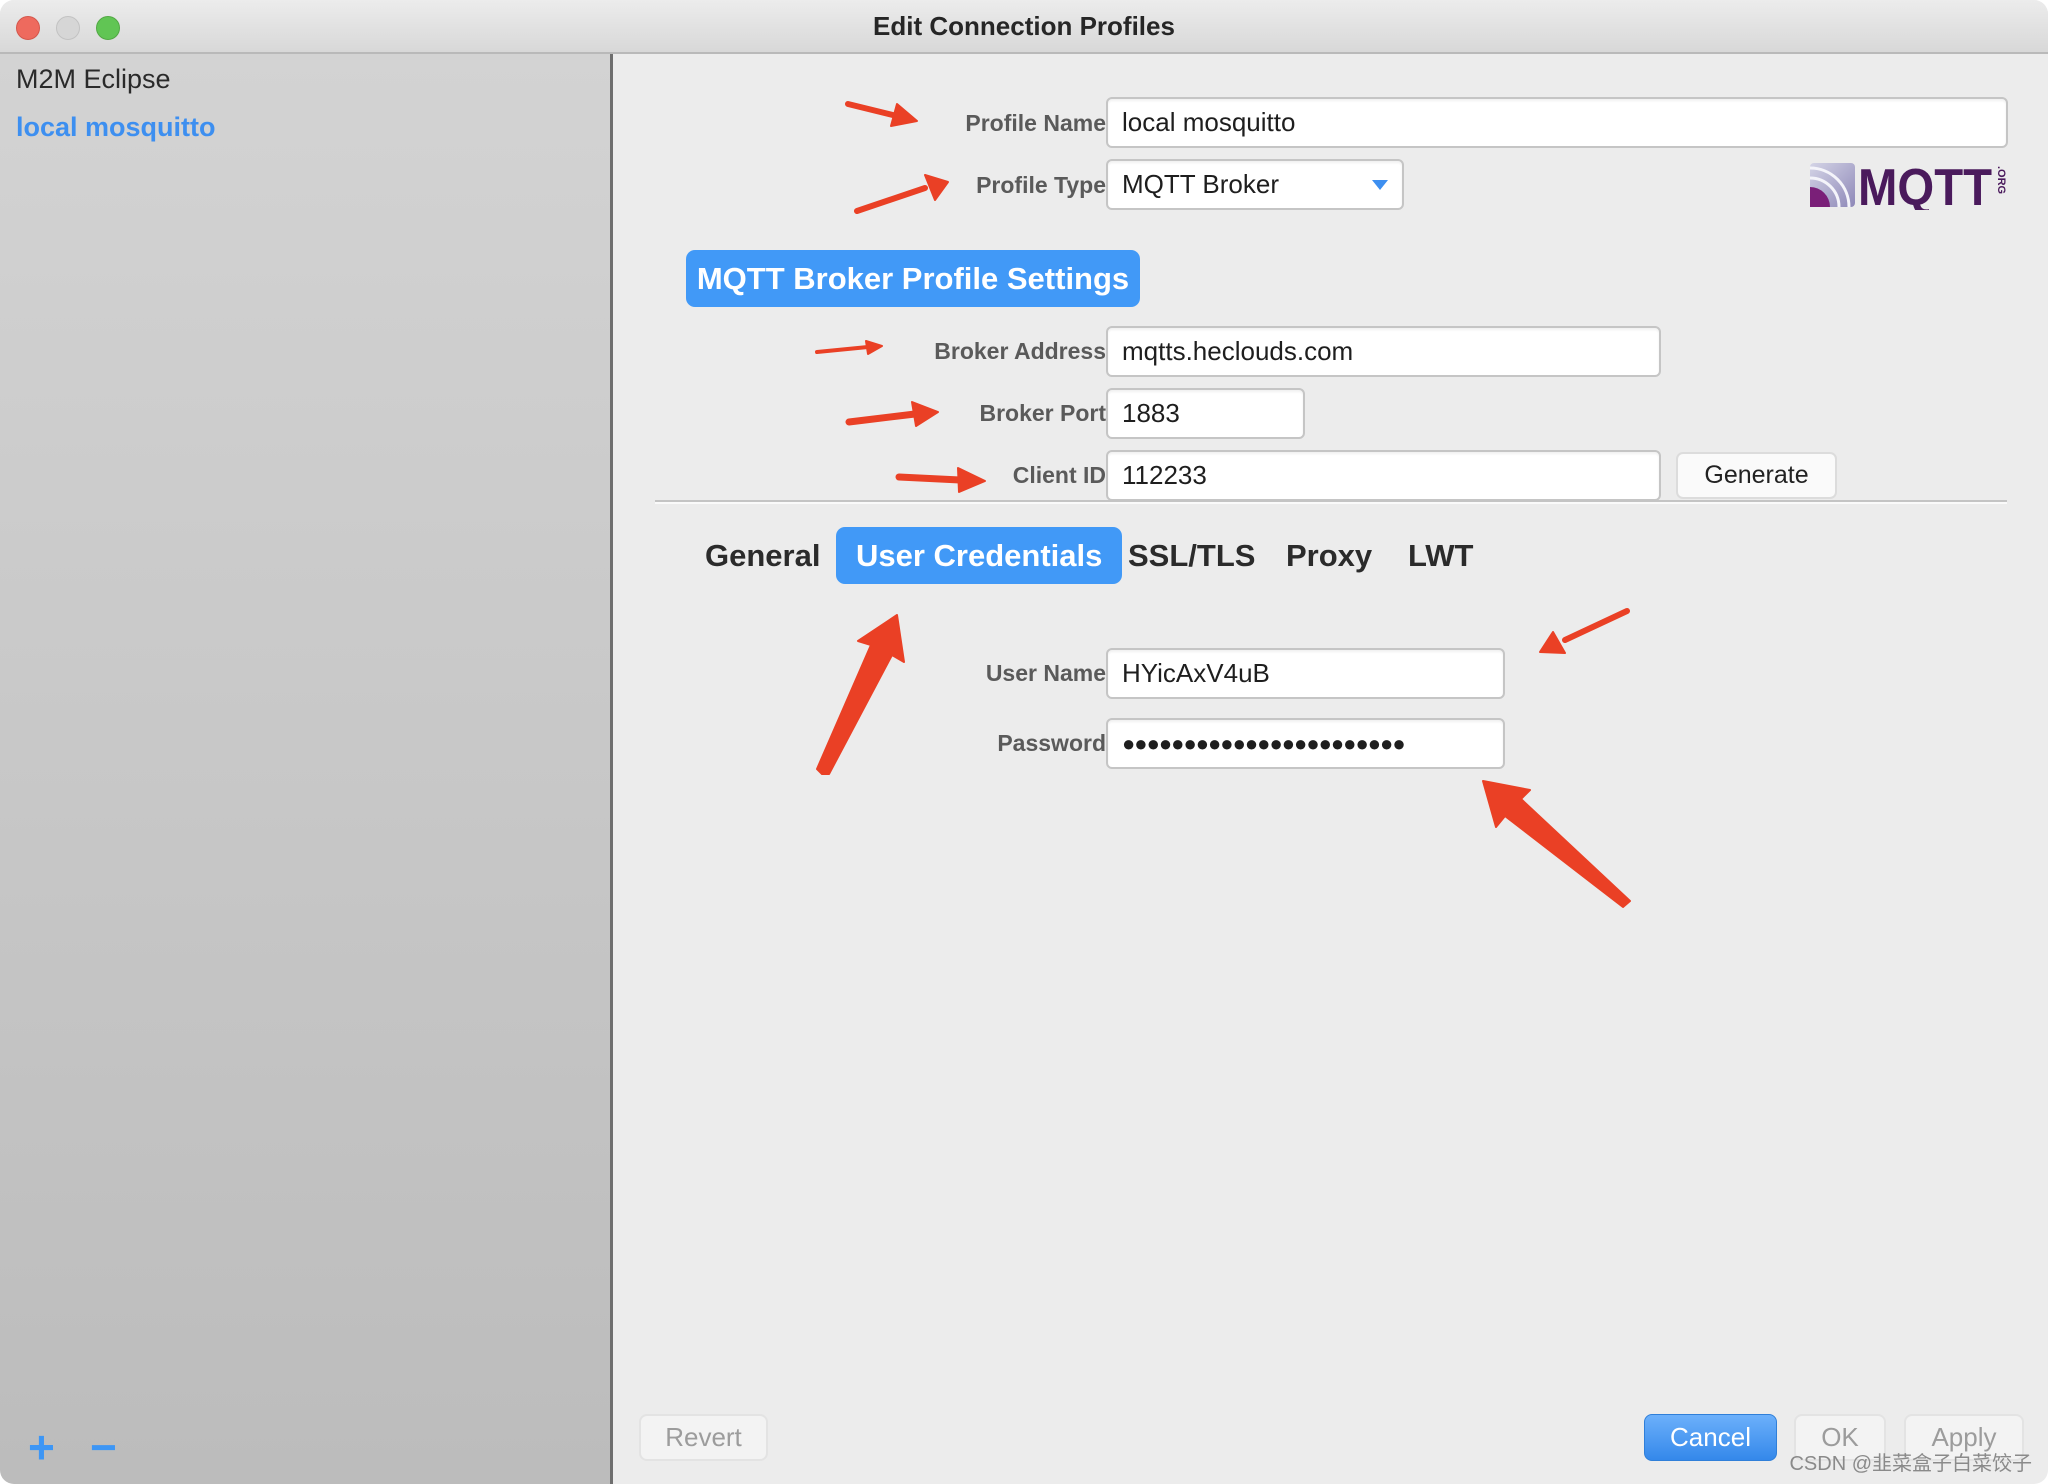  Describe the element at coordinates (2001, 180) in the screenshot. I see `svg-text: .ORG` at that location.